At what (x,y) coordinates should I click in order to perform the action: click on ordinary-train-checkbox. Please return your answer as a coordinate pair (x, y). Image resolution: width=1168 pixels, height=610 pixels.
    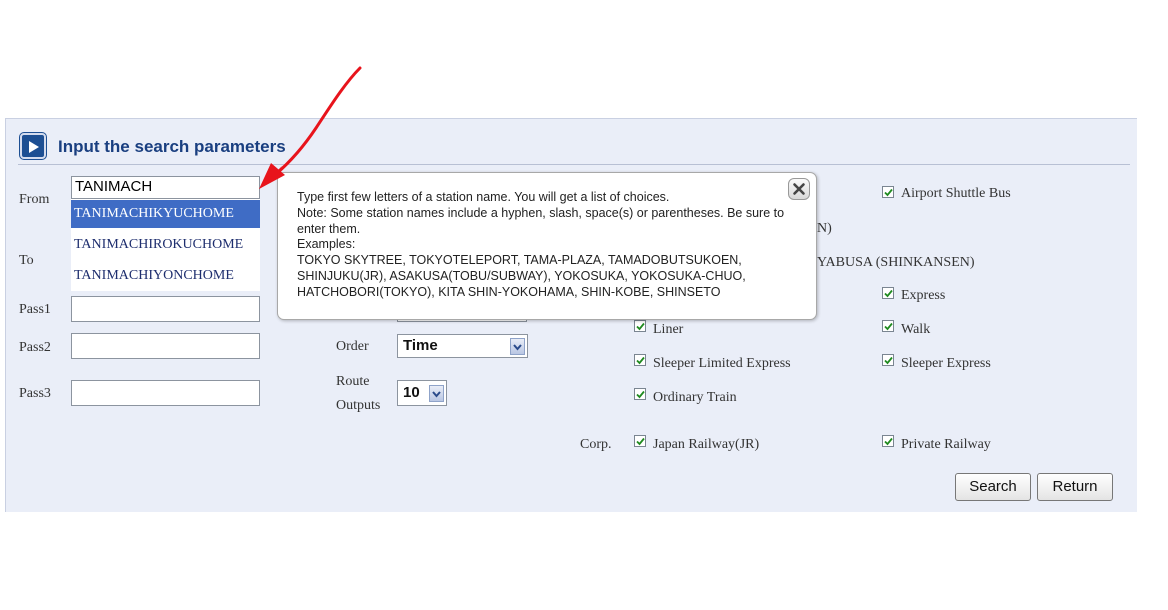
    Looking at the image, I should click on (640, 394).